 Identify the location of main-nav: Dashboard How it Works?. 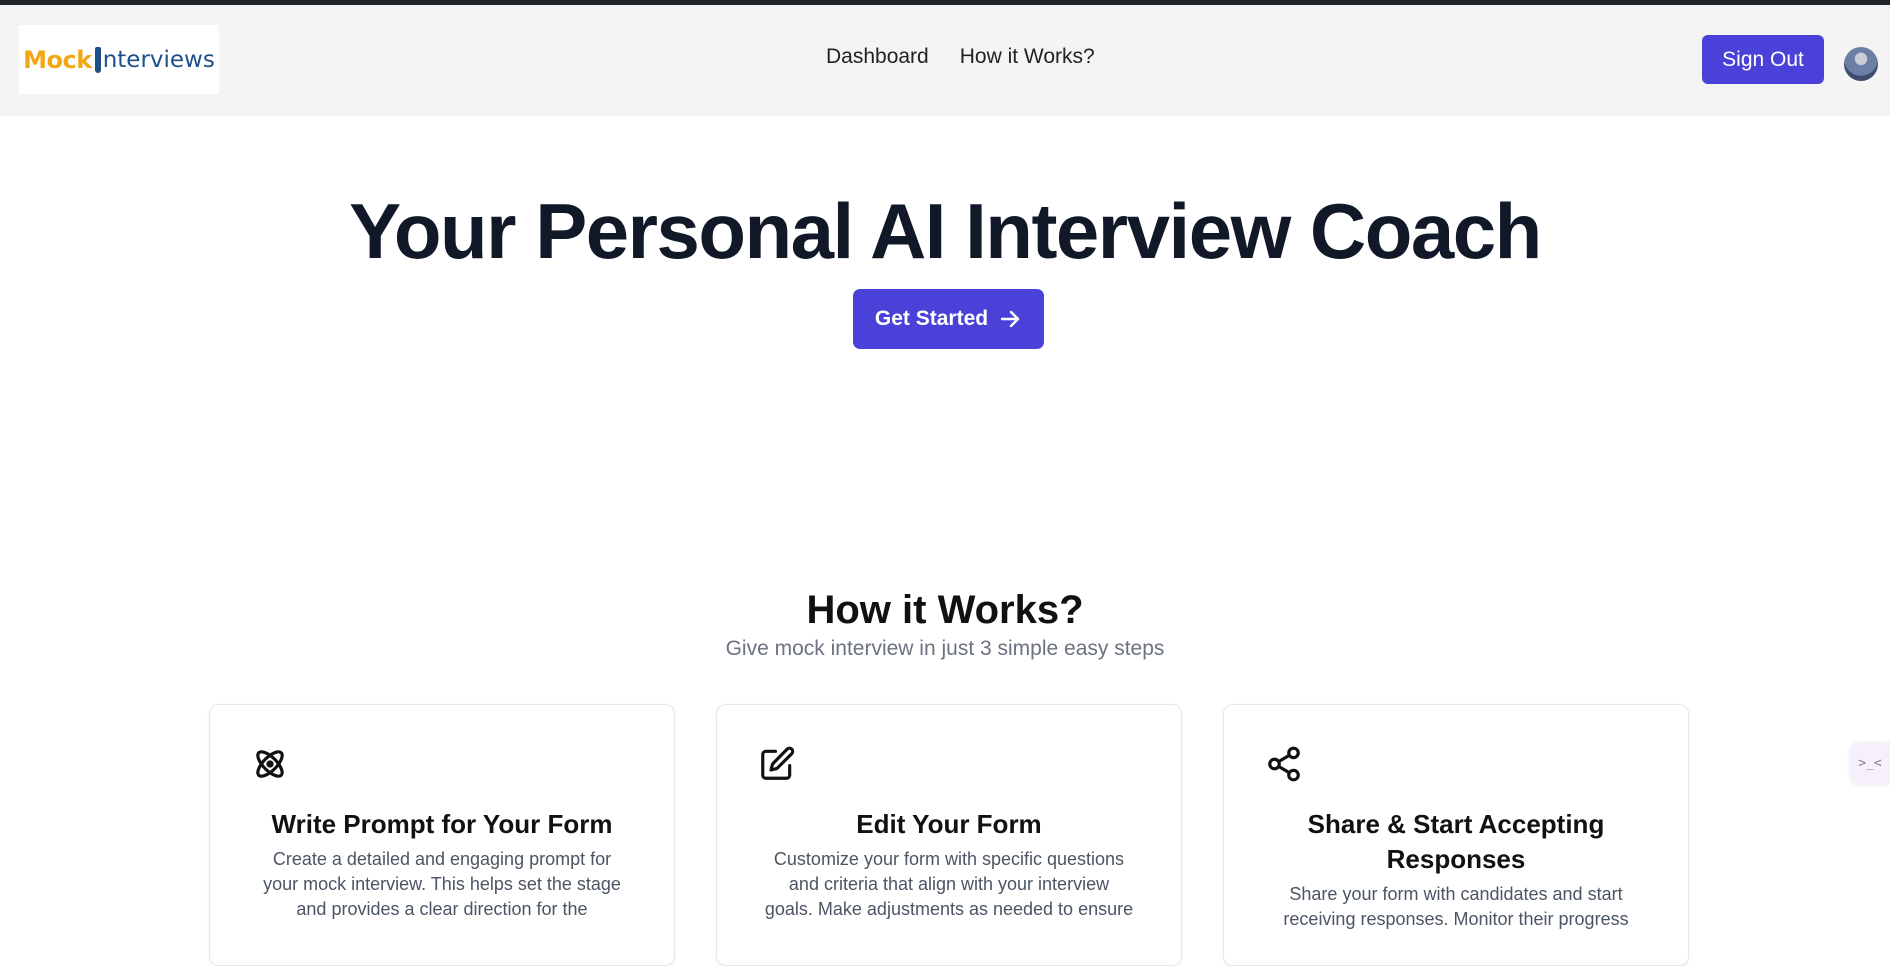
(960, 57).